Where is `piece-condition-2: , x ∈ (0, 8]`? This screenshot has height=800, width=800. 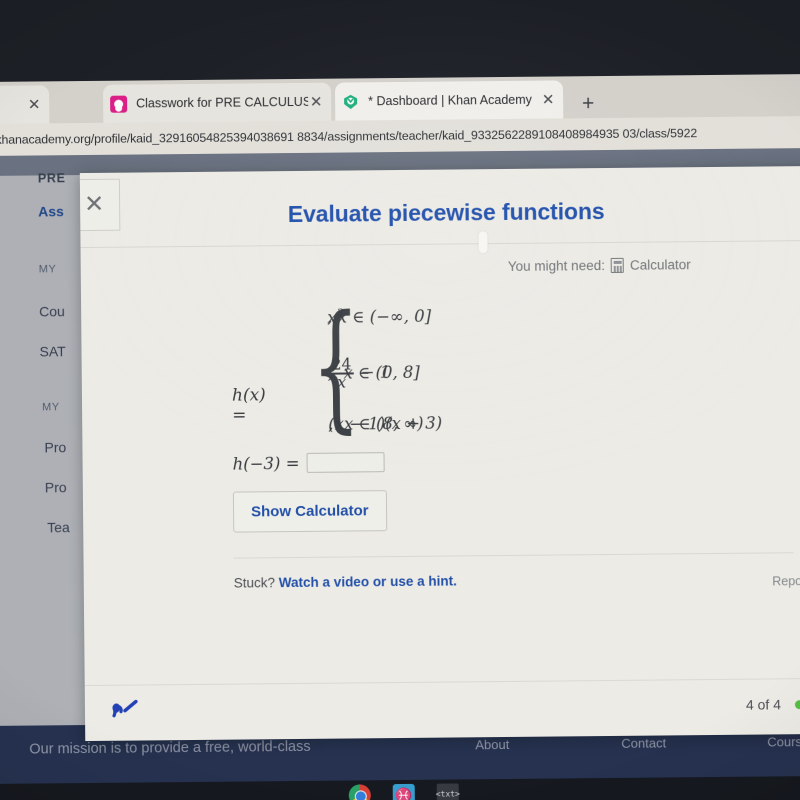 piece-condition-2: , x ∈ (0, 8] is located at coordinates (373, 373).